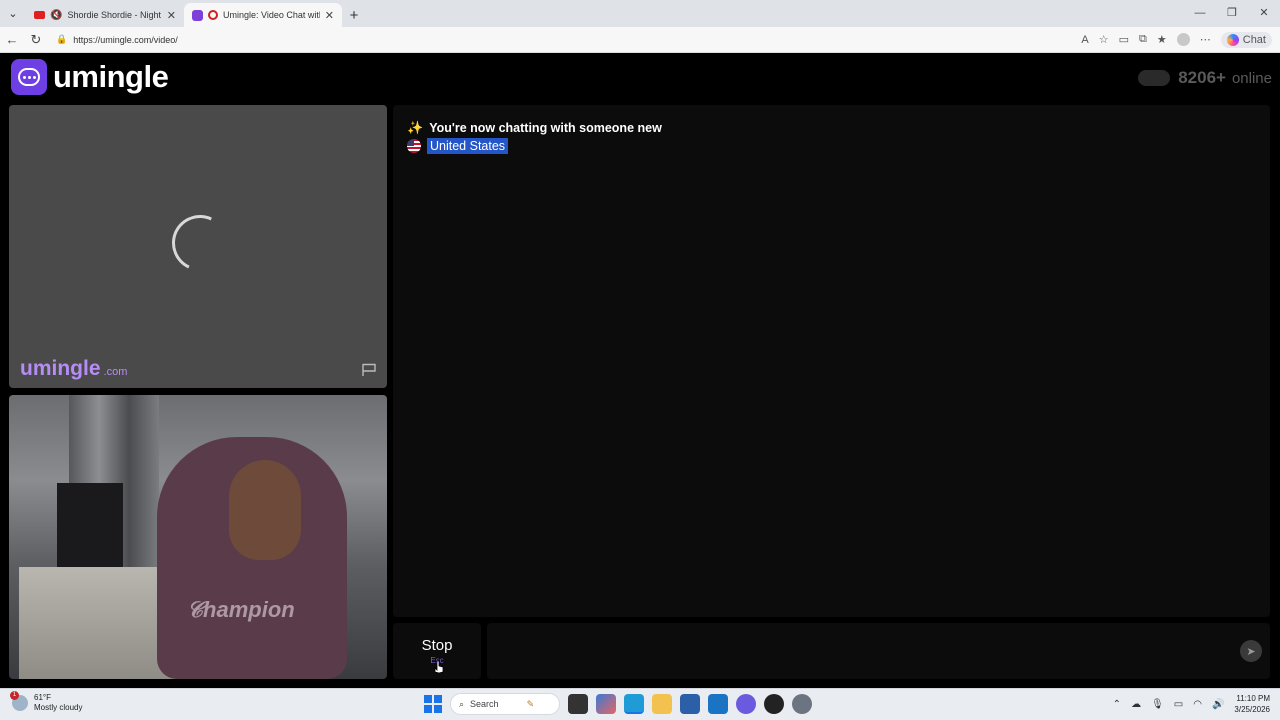 This screenshot has height=720, width=1280. Describe the element at coordinates (878, 651) in the screenshot. I see `message-input: ➤` at that location.